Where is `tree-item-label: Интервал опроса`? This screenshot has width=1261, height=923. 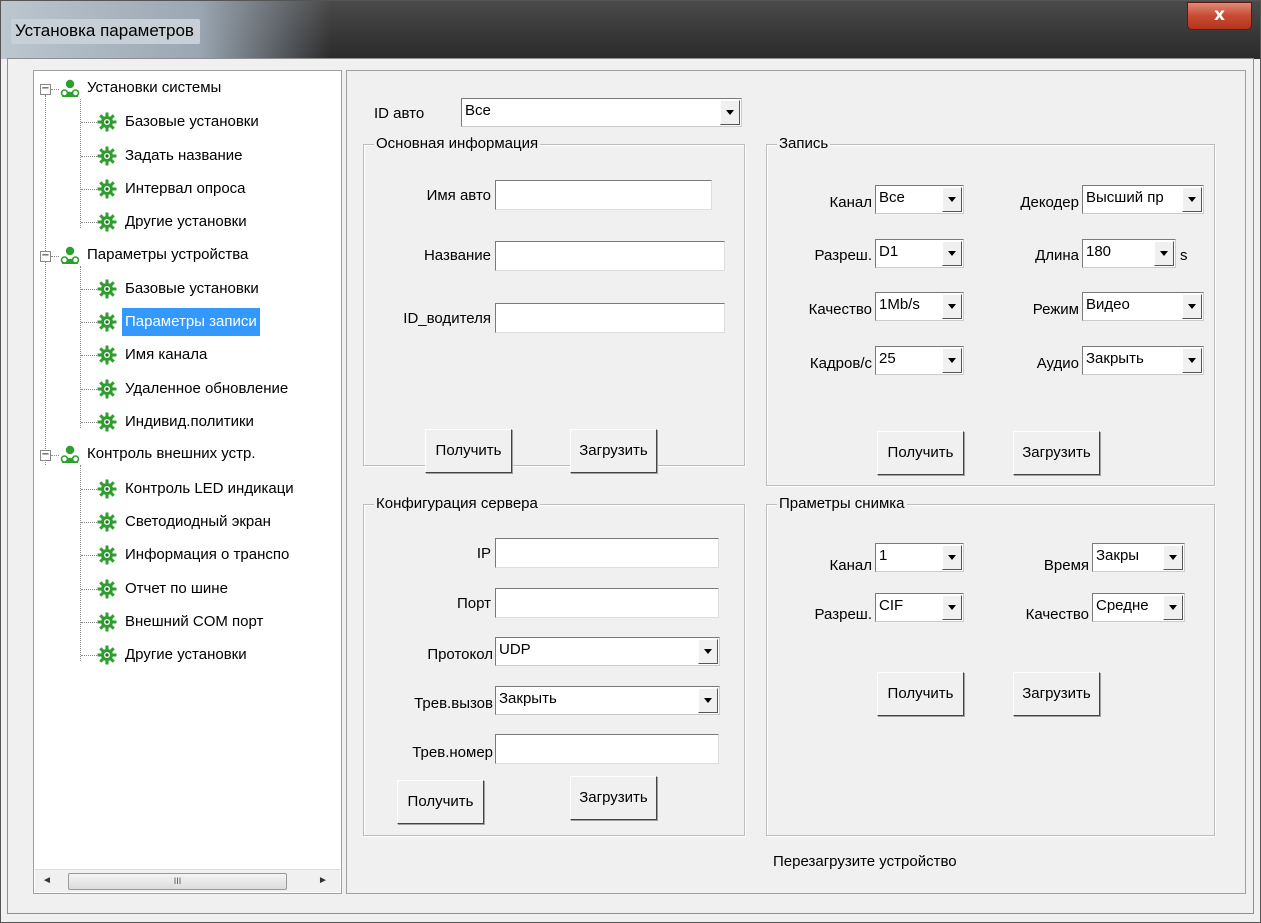 tree-item-label: Интервал опроса is located at coordinates (185, 189).